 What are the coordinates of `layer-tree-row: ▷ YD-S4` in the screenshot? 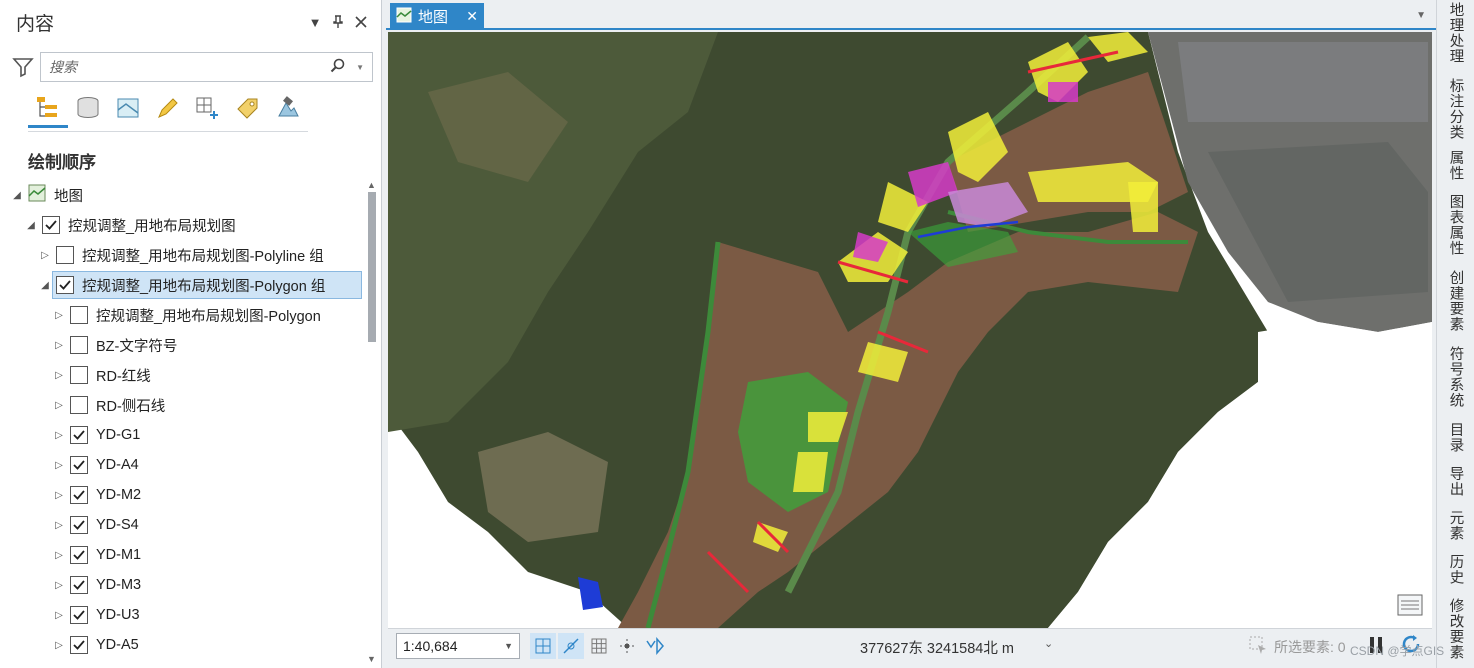 It's located at (182, 525).